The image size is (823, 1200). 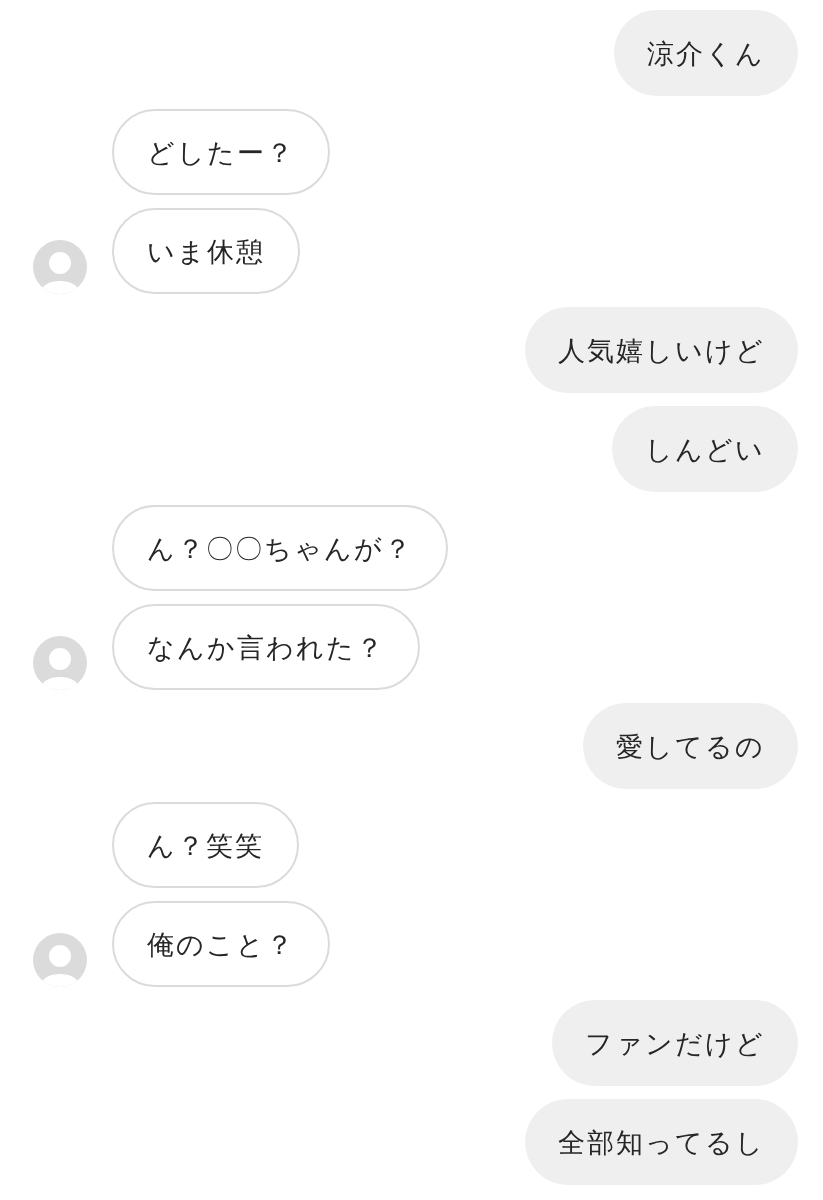 What do you see at coordinates (266, 647) in the screenshot?
I see `message-bubble: なんか言われた？` at bounding box center [266, 647].